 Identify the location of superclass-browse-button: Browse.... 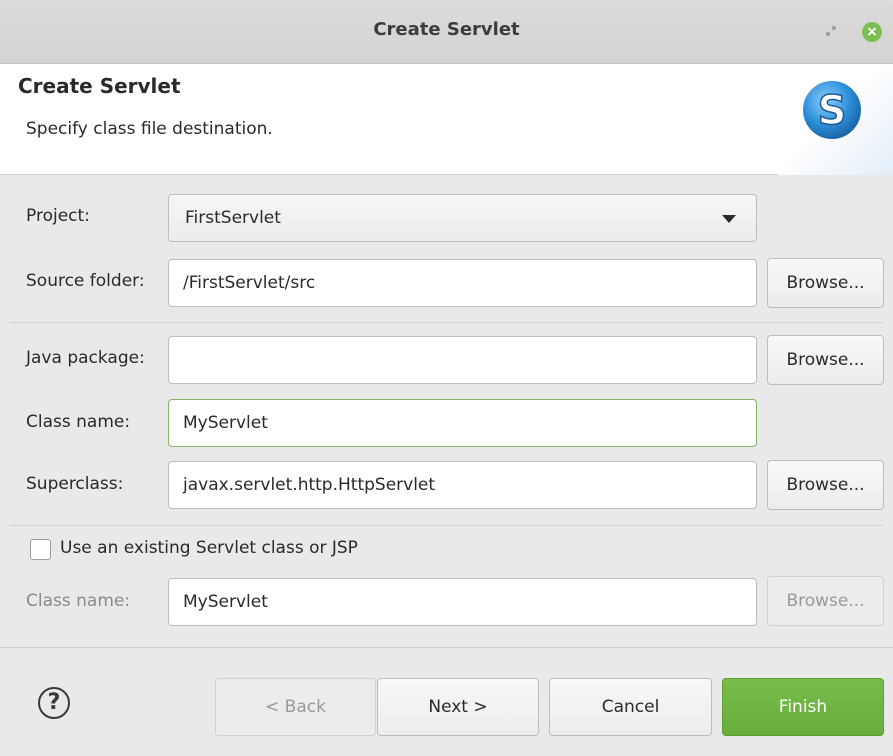
(825, 485).